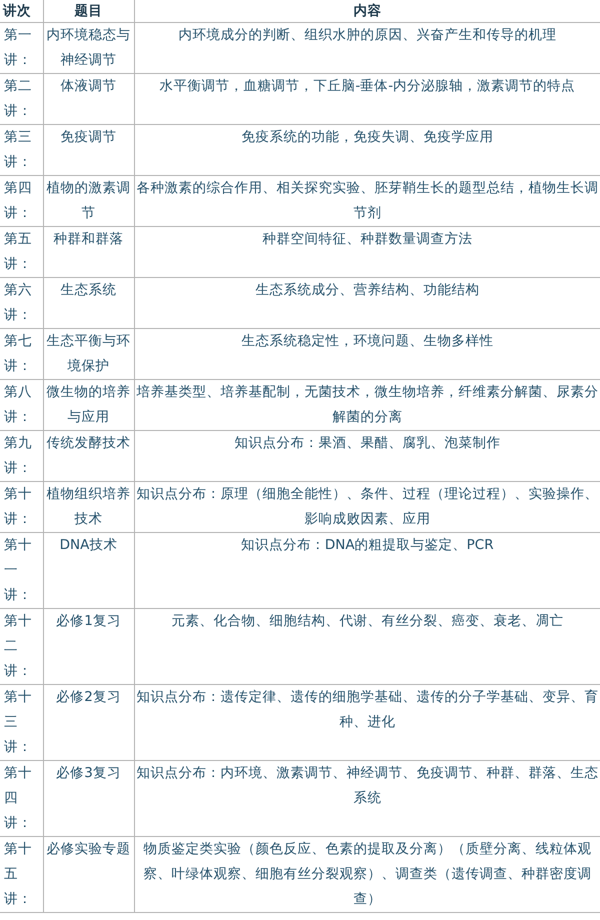  I want to click on table-cell: 各种激素的综合作用、相关探究实验、胚芽鞘生长的题型总结，植物生长调节剂, so click(367, 200).